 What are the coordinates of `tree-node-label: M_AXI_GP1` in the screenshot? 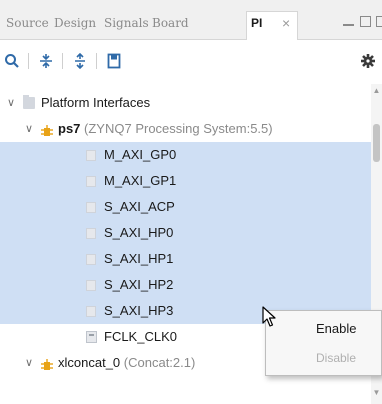 It's located at (140, 180).